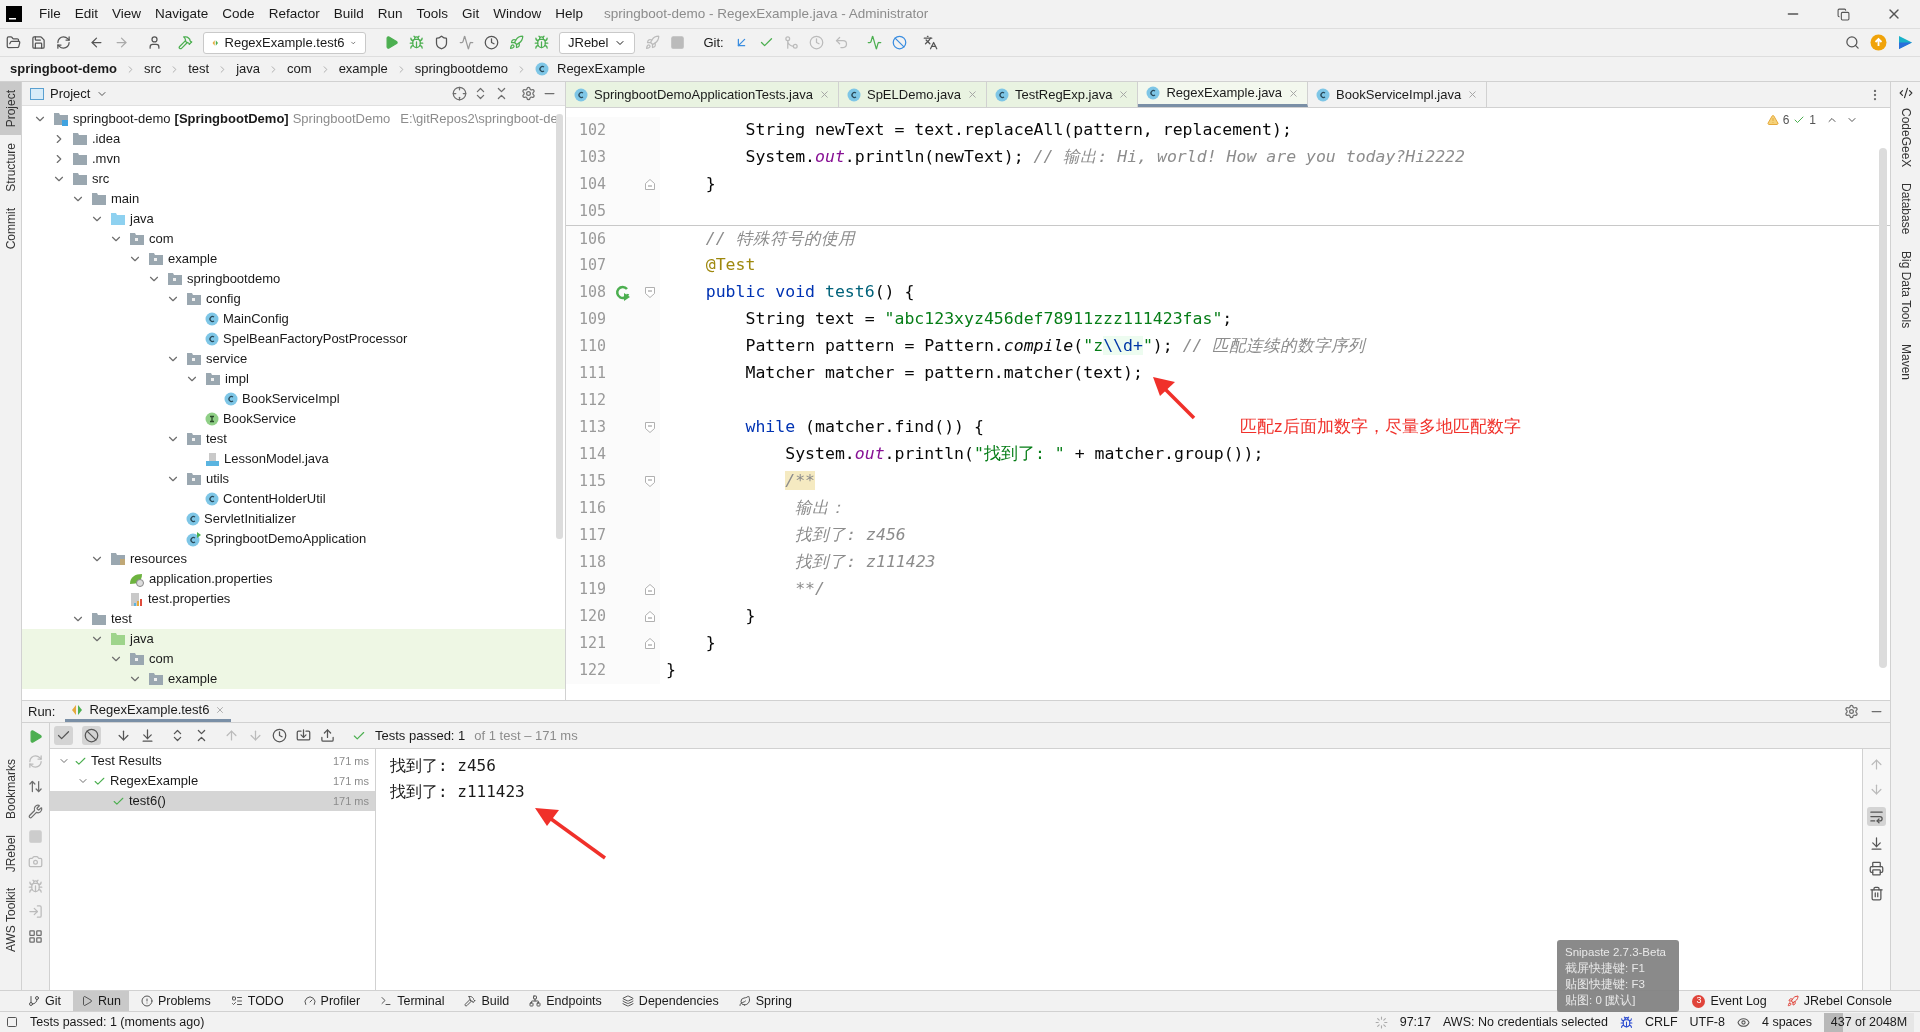 The image size is (1920, 1032). Describe the element at coordinates (250, 519) in the screenshot. I see `tree-item-label: ServletInitializer` at that location.